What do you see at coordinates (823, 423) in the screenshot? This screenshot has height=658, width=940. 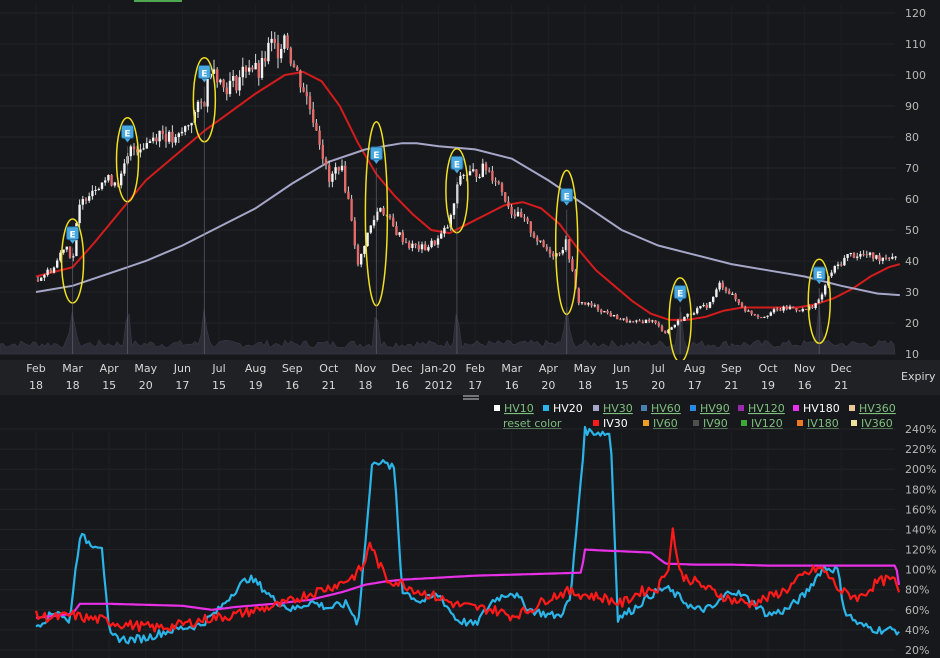 I see `legend-label: IV180` at bounding box center [823, 423].